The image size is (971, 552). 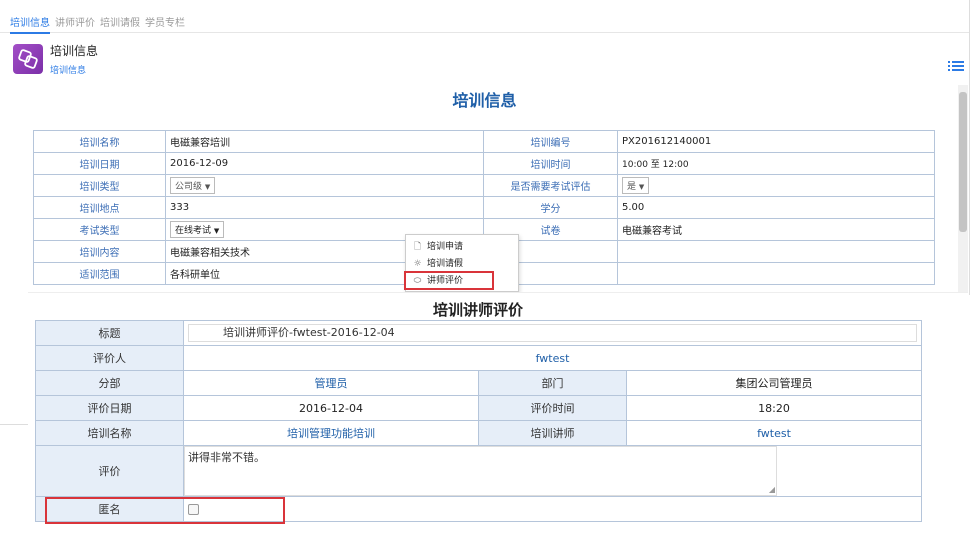 What do you see at coordinates (956, 66) in the screenshot?
I see `list-menu-icon` at bounding box center [956, 66].